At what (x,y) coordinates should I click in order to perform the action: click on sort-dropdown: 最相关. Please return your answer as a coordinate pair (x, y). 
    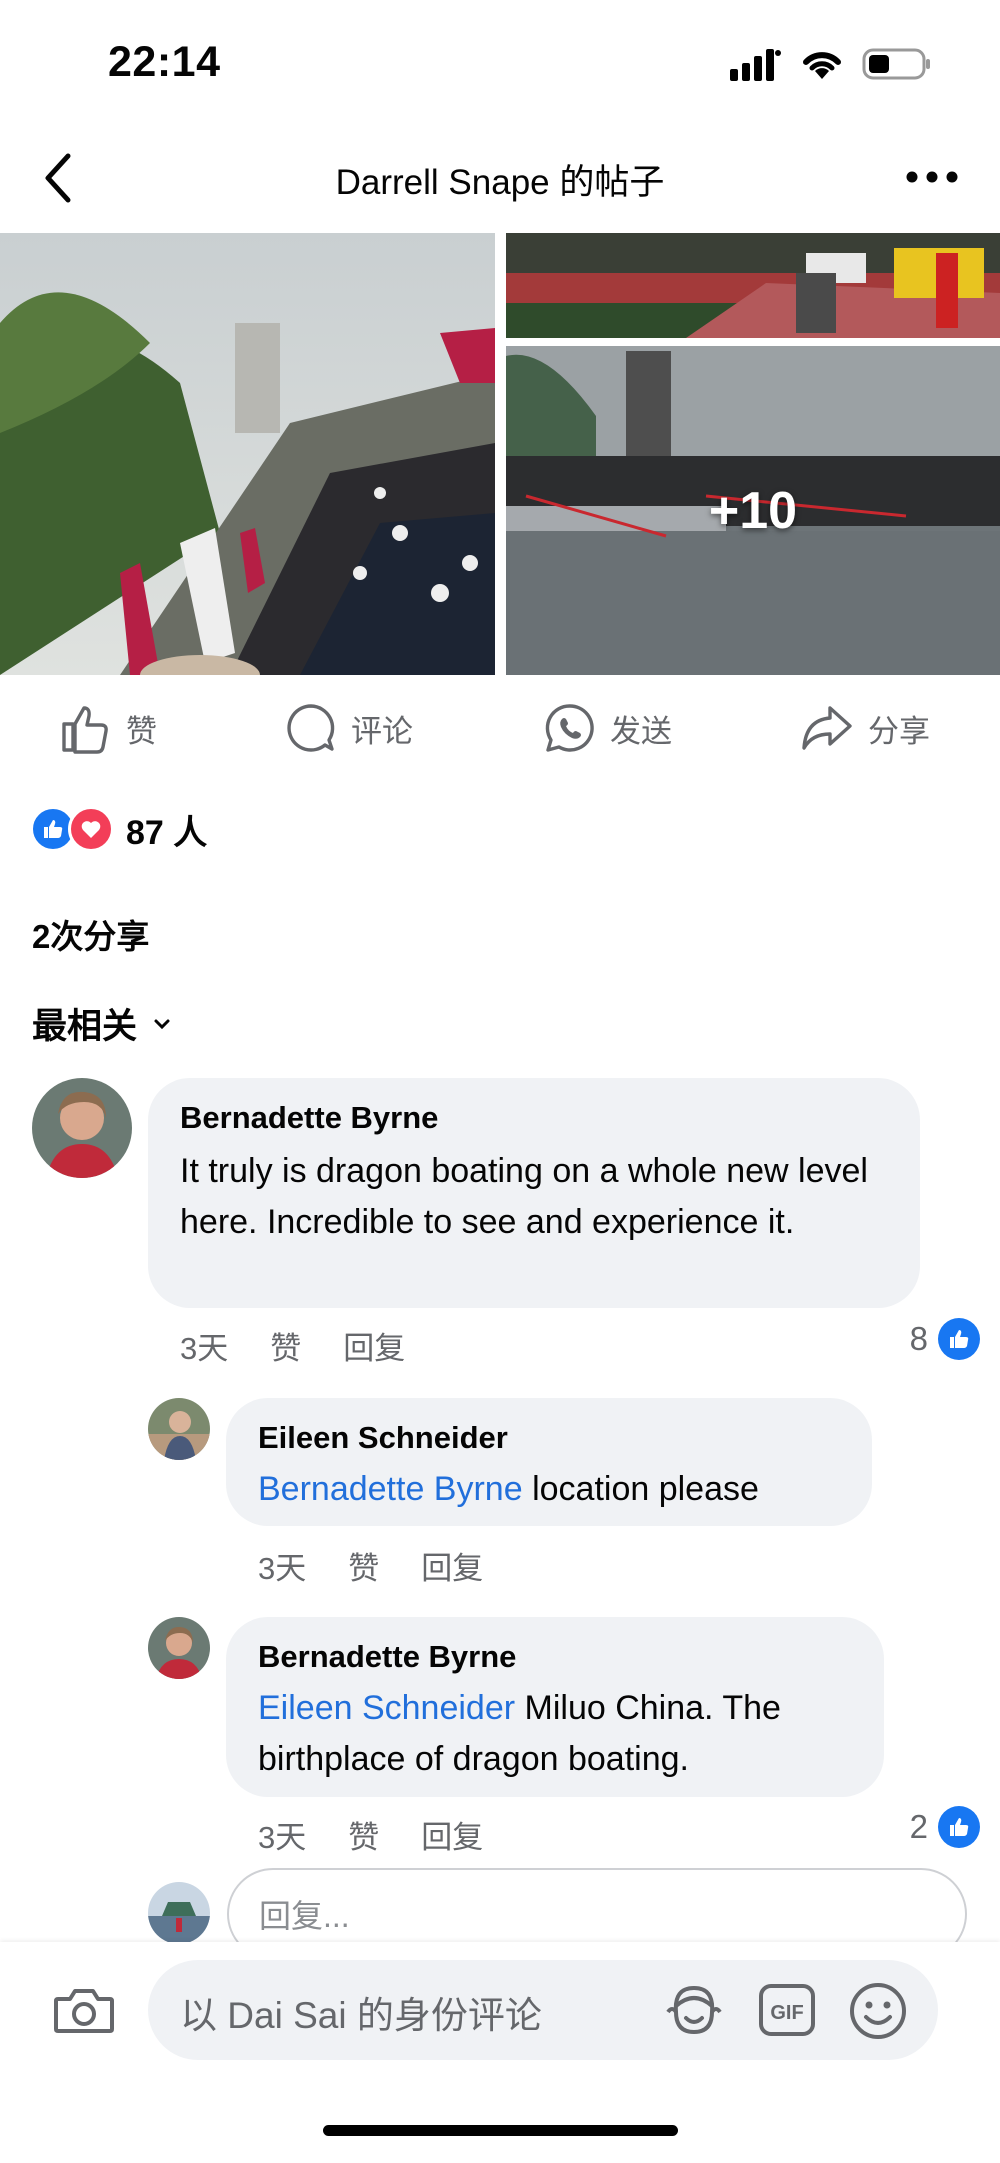
    Looking at the image, I should click on (101, 1023).